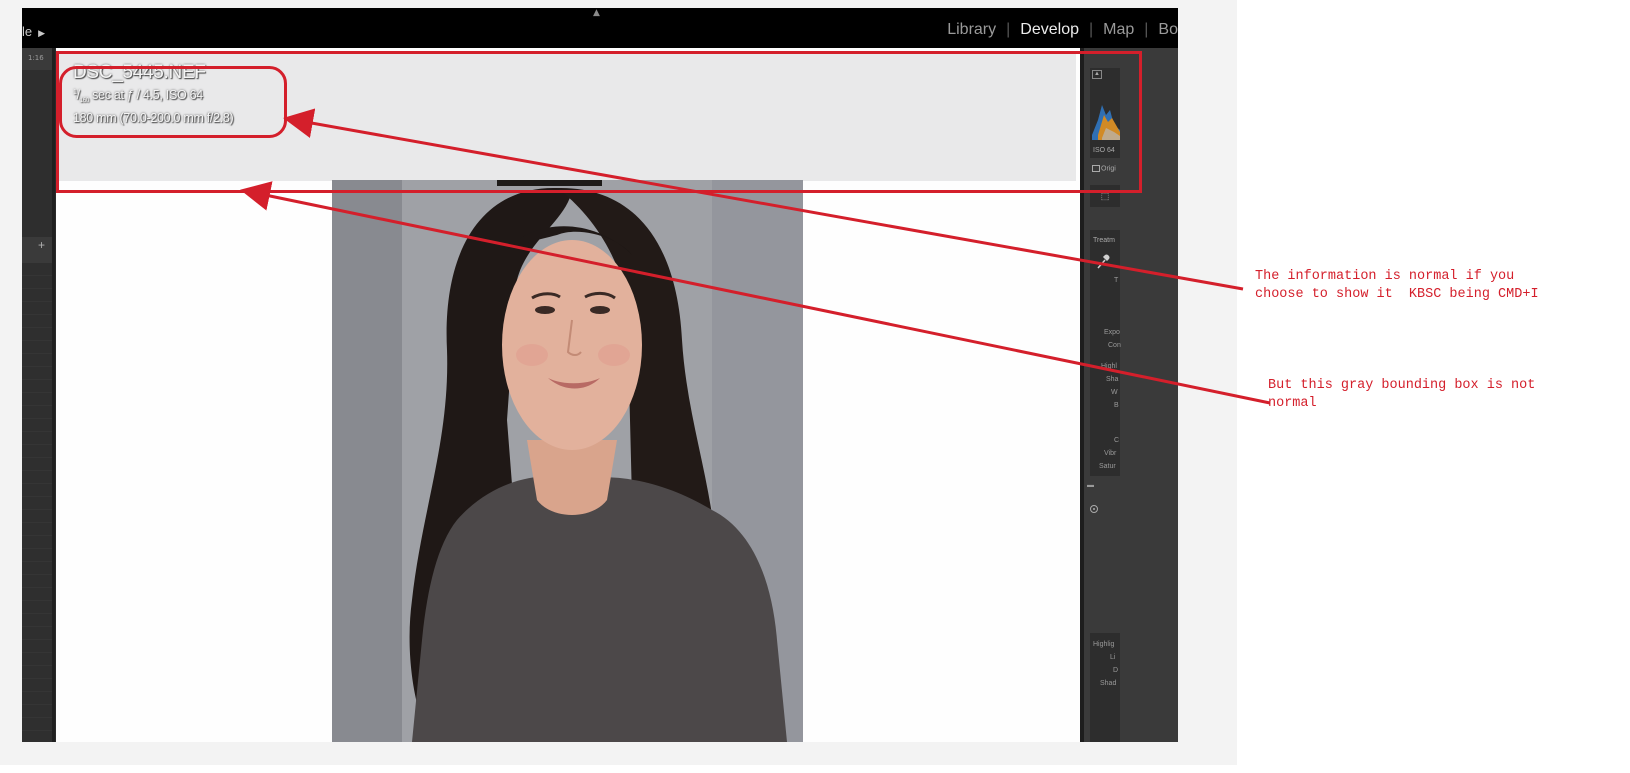 This screenshot has width=1630, height=773. I want to click on info-highlight-rounded-rect, so click(173, 102).